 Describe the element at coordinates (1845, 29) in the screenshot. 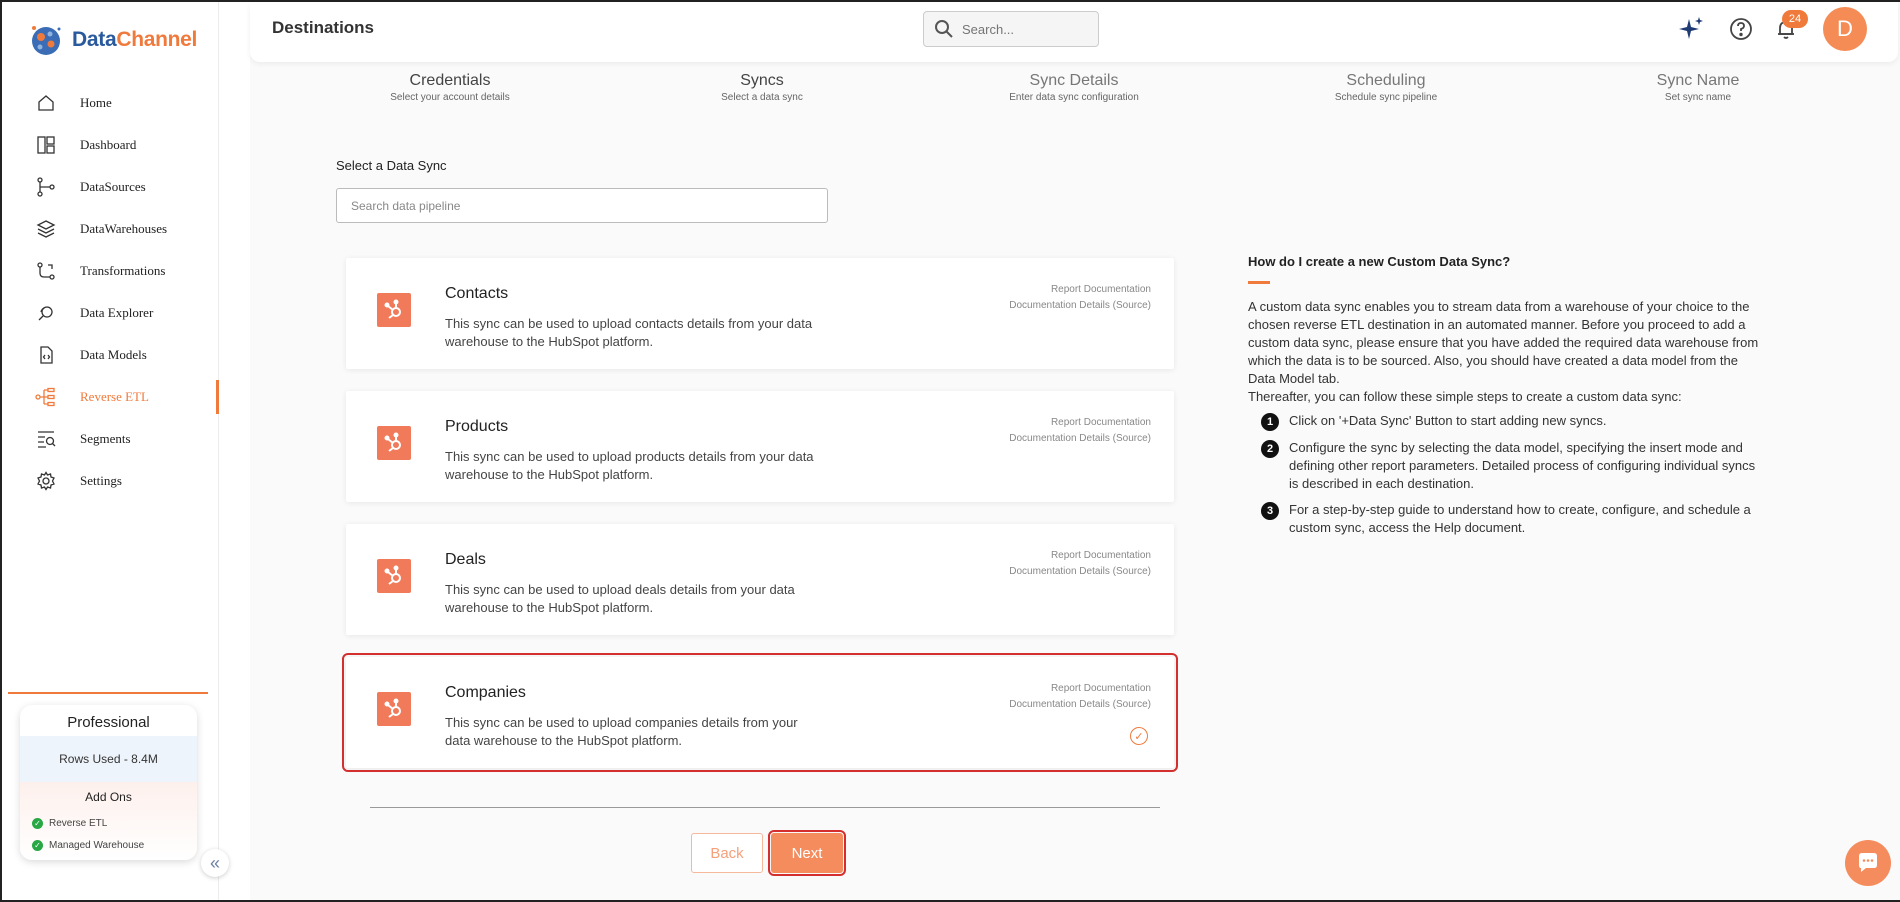

I see `avatar: D` at that location.